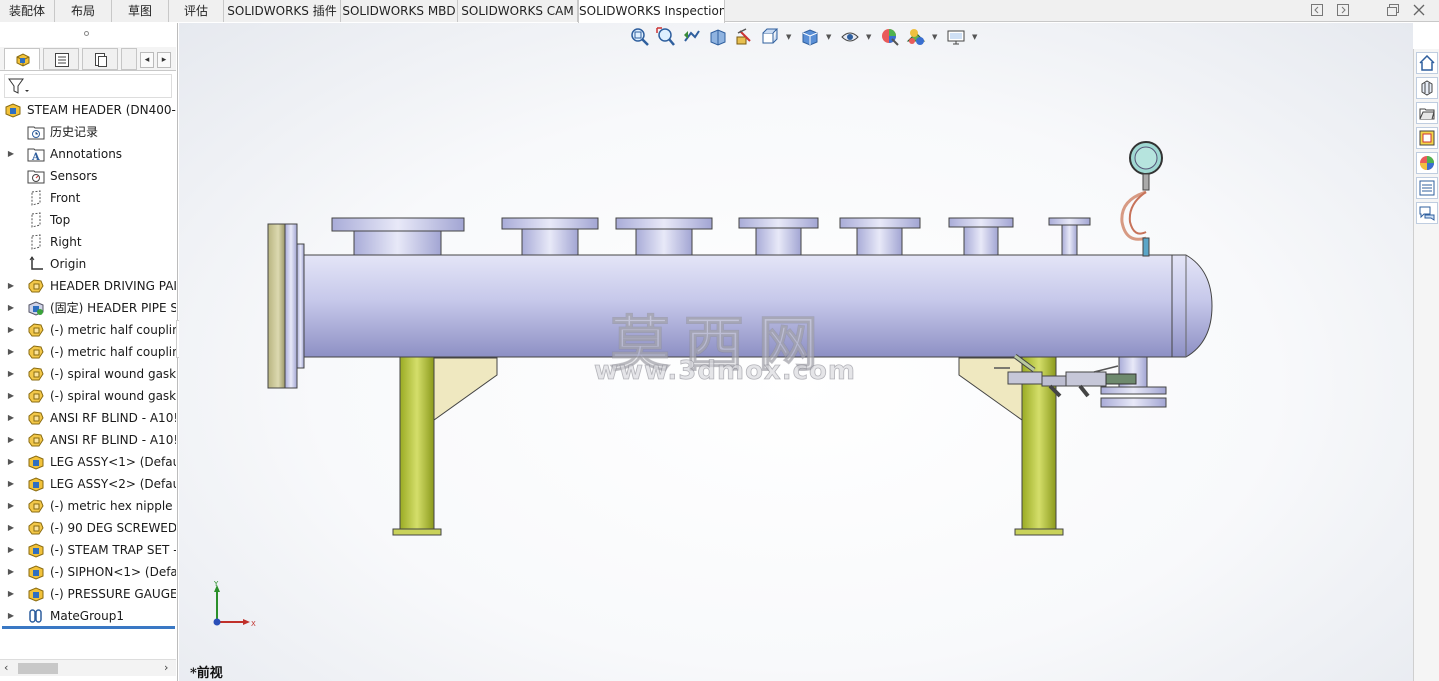 This screenshot has width=1439, height=681. What do you see at coordinates (1427, 113) in the screenshot?
I see `file-explorer-icon` at bounding box center [1427, 113].